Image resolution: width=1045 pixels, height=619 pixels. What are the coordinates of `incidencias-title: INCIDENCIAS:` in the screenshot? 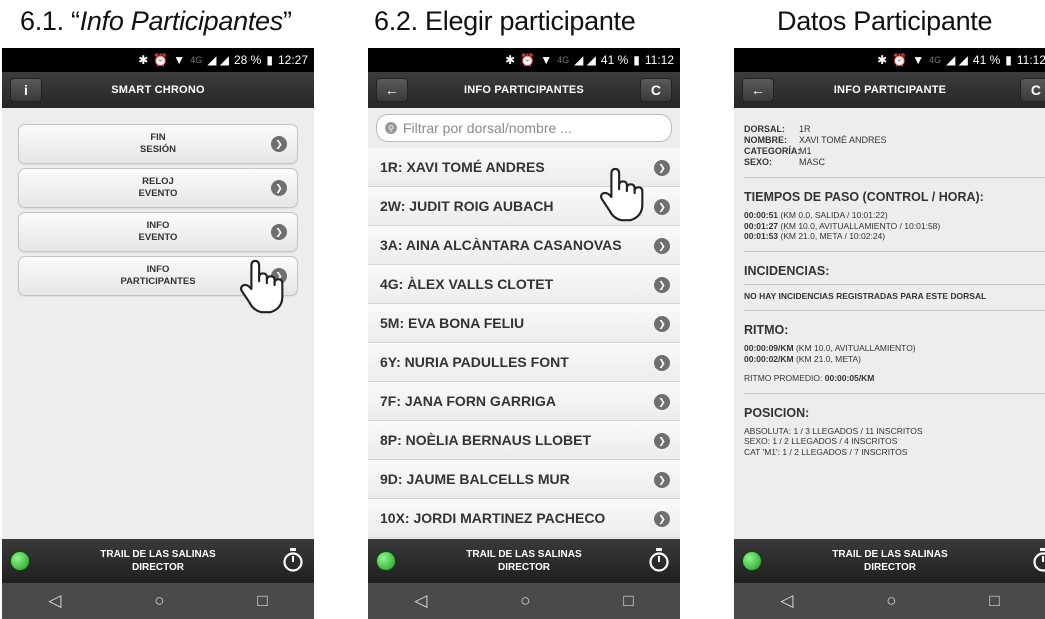 It's located at (787, 270).